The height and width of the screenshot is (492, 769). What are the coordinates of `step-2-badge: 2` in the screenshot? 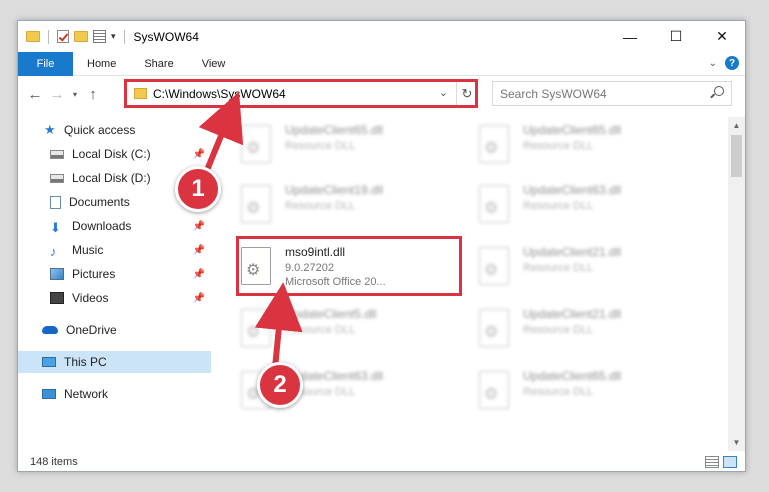 It's located at (280, 385).